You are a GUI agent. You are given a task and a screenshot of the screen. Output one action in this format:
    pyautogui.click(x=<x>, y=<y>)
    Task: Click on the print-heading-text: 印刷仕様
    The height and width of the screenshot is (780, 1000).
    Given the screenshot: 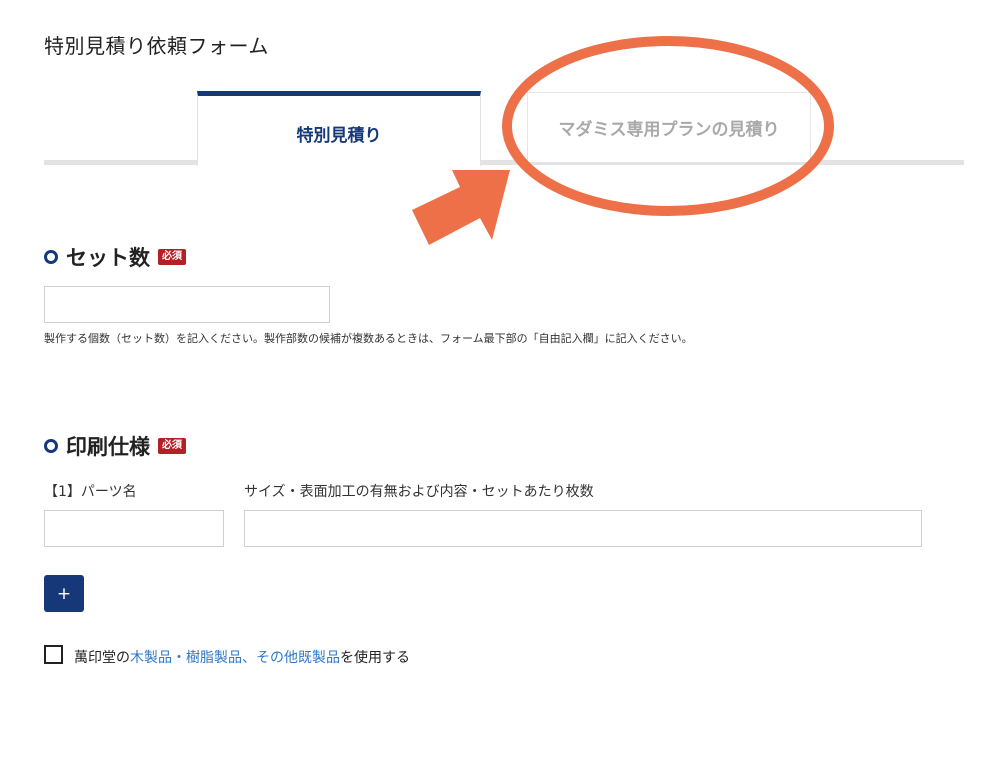 What is the action you would take?
    pyautogui.click(x=108, y=447)
    